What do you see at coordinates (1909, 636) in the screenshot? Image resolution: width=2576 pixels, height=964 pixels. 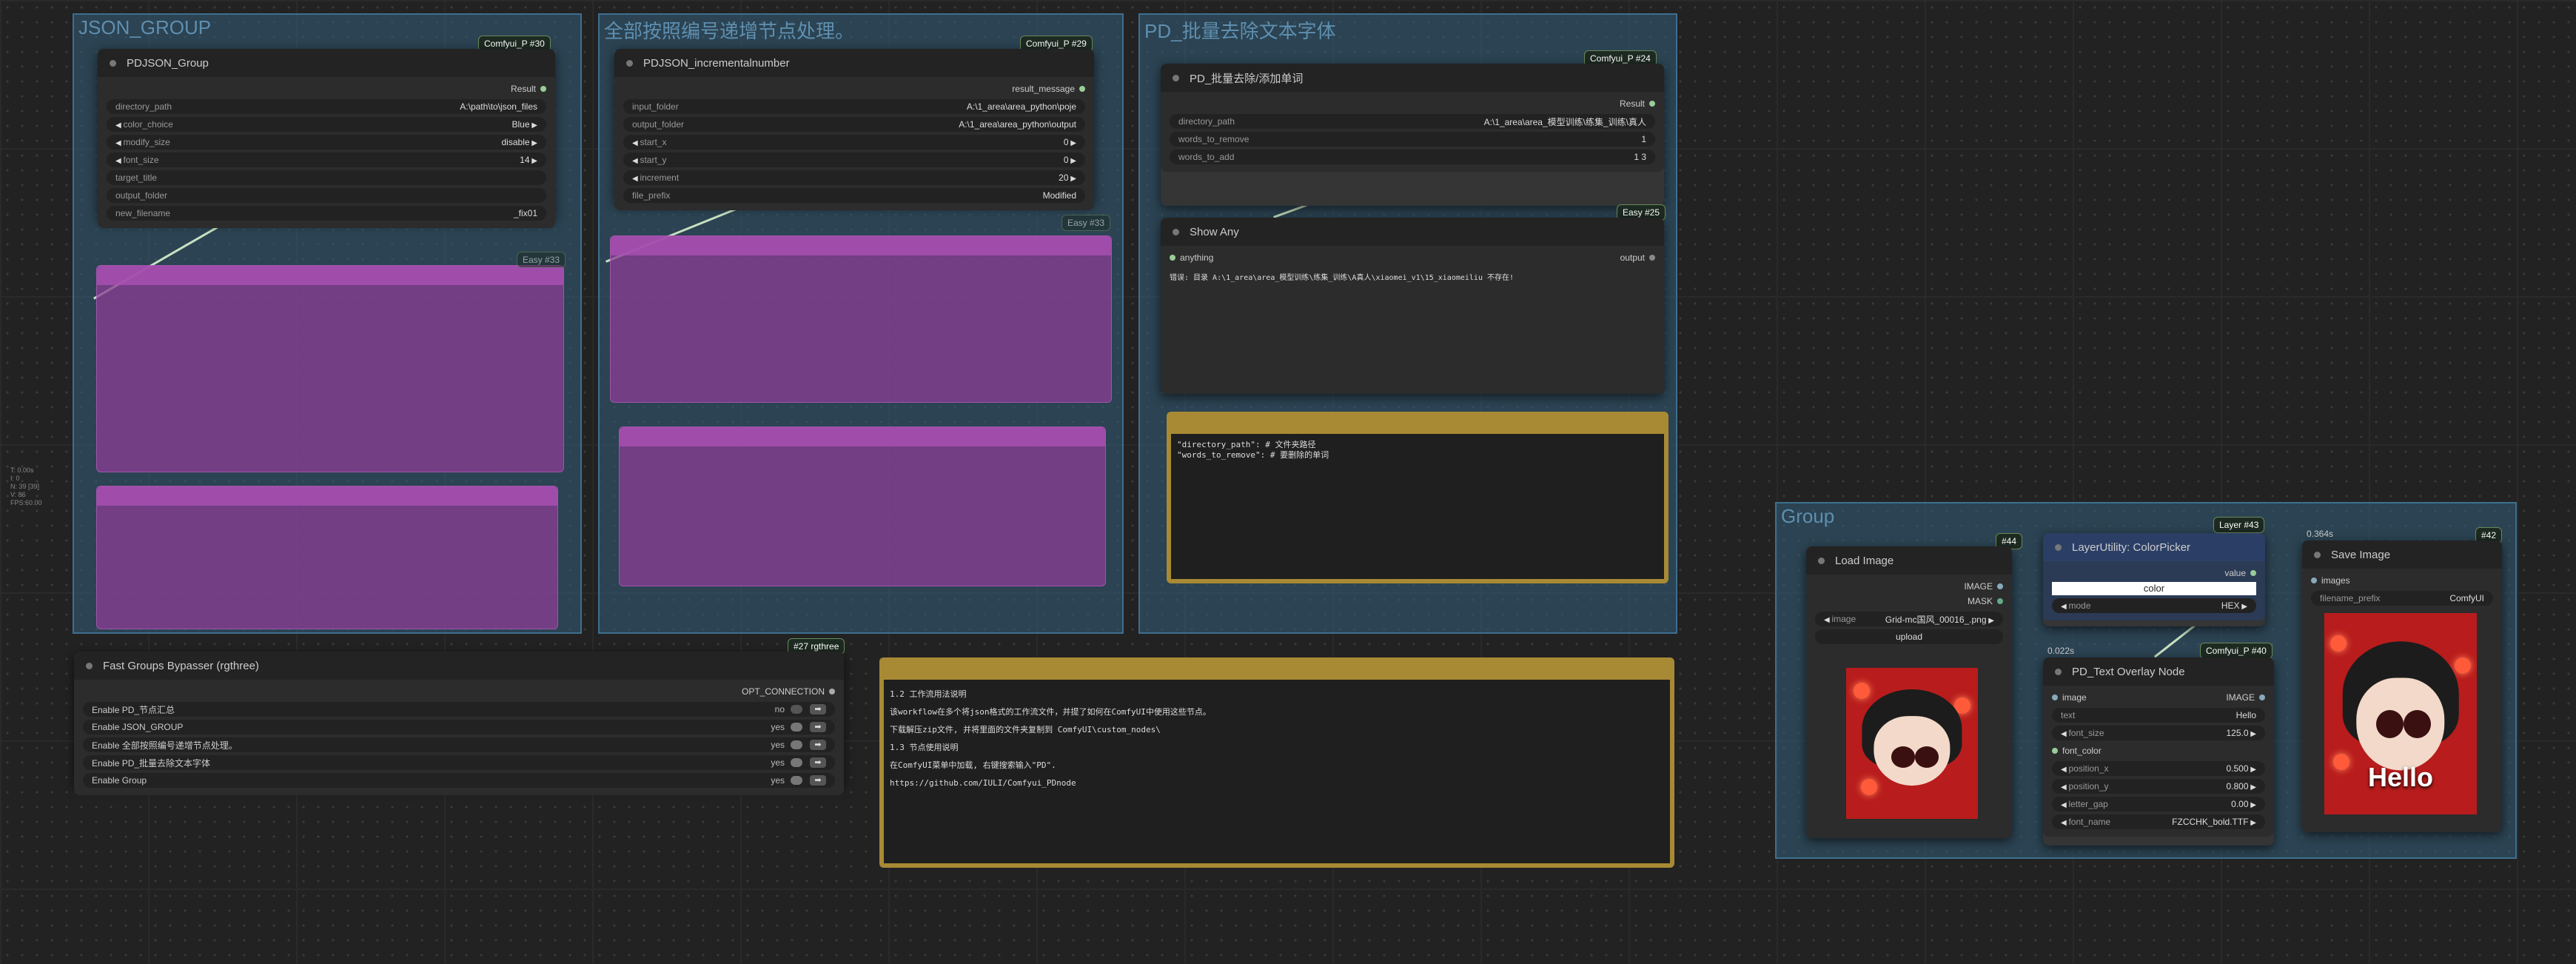 I see `upload-button: upload` at bounding box center [1909, 636].